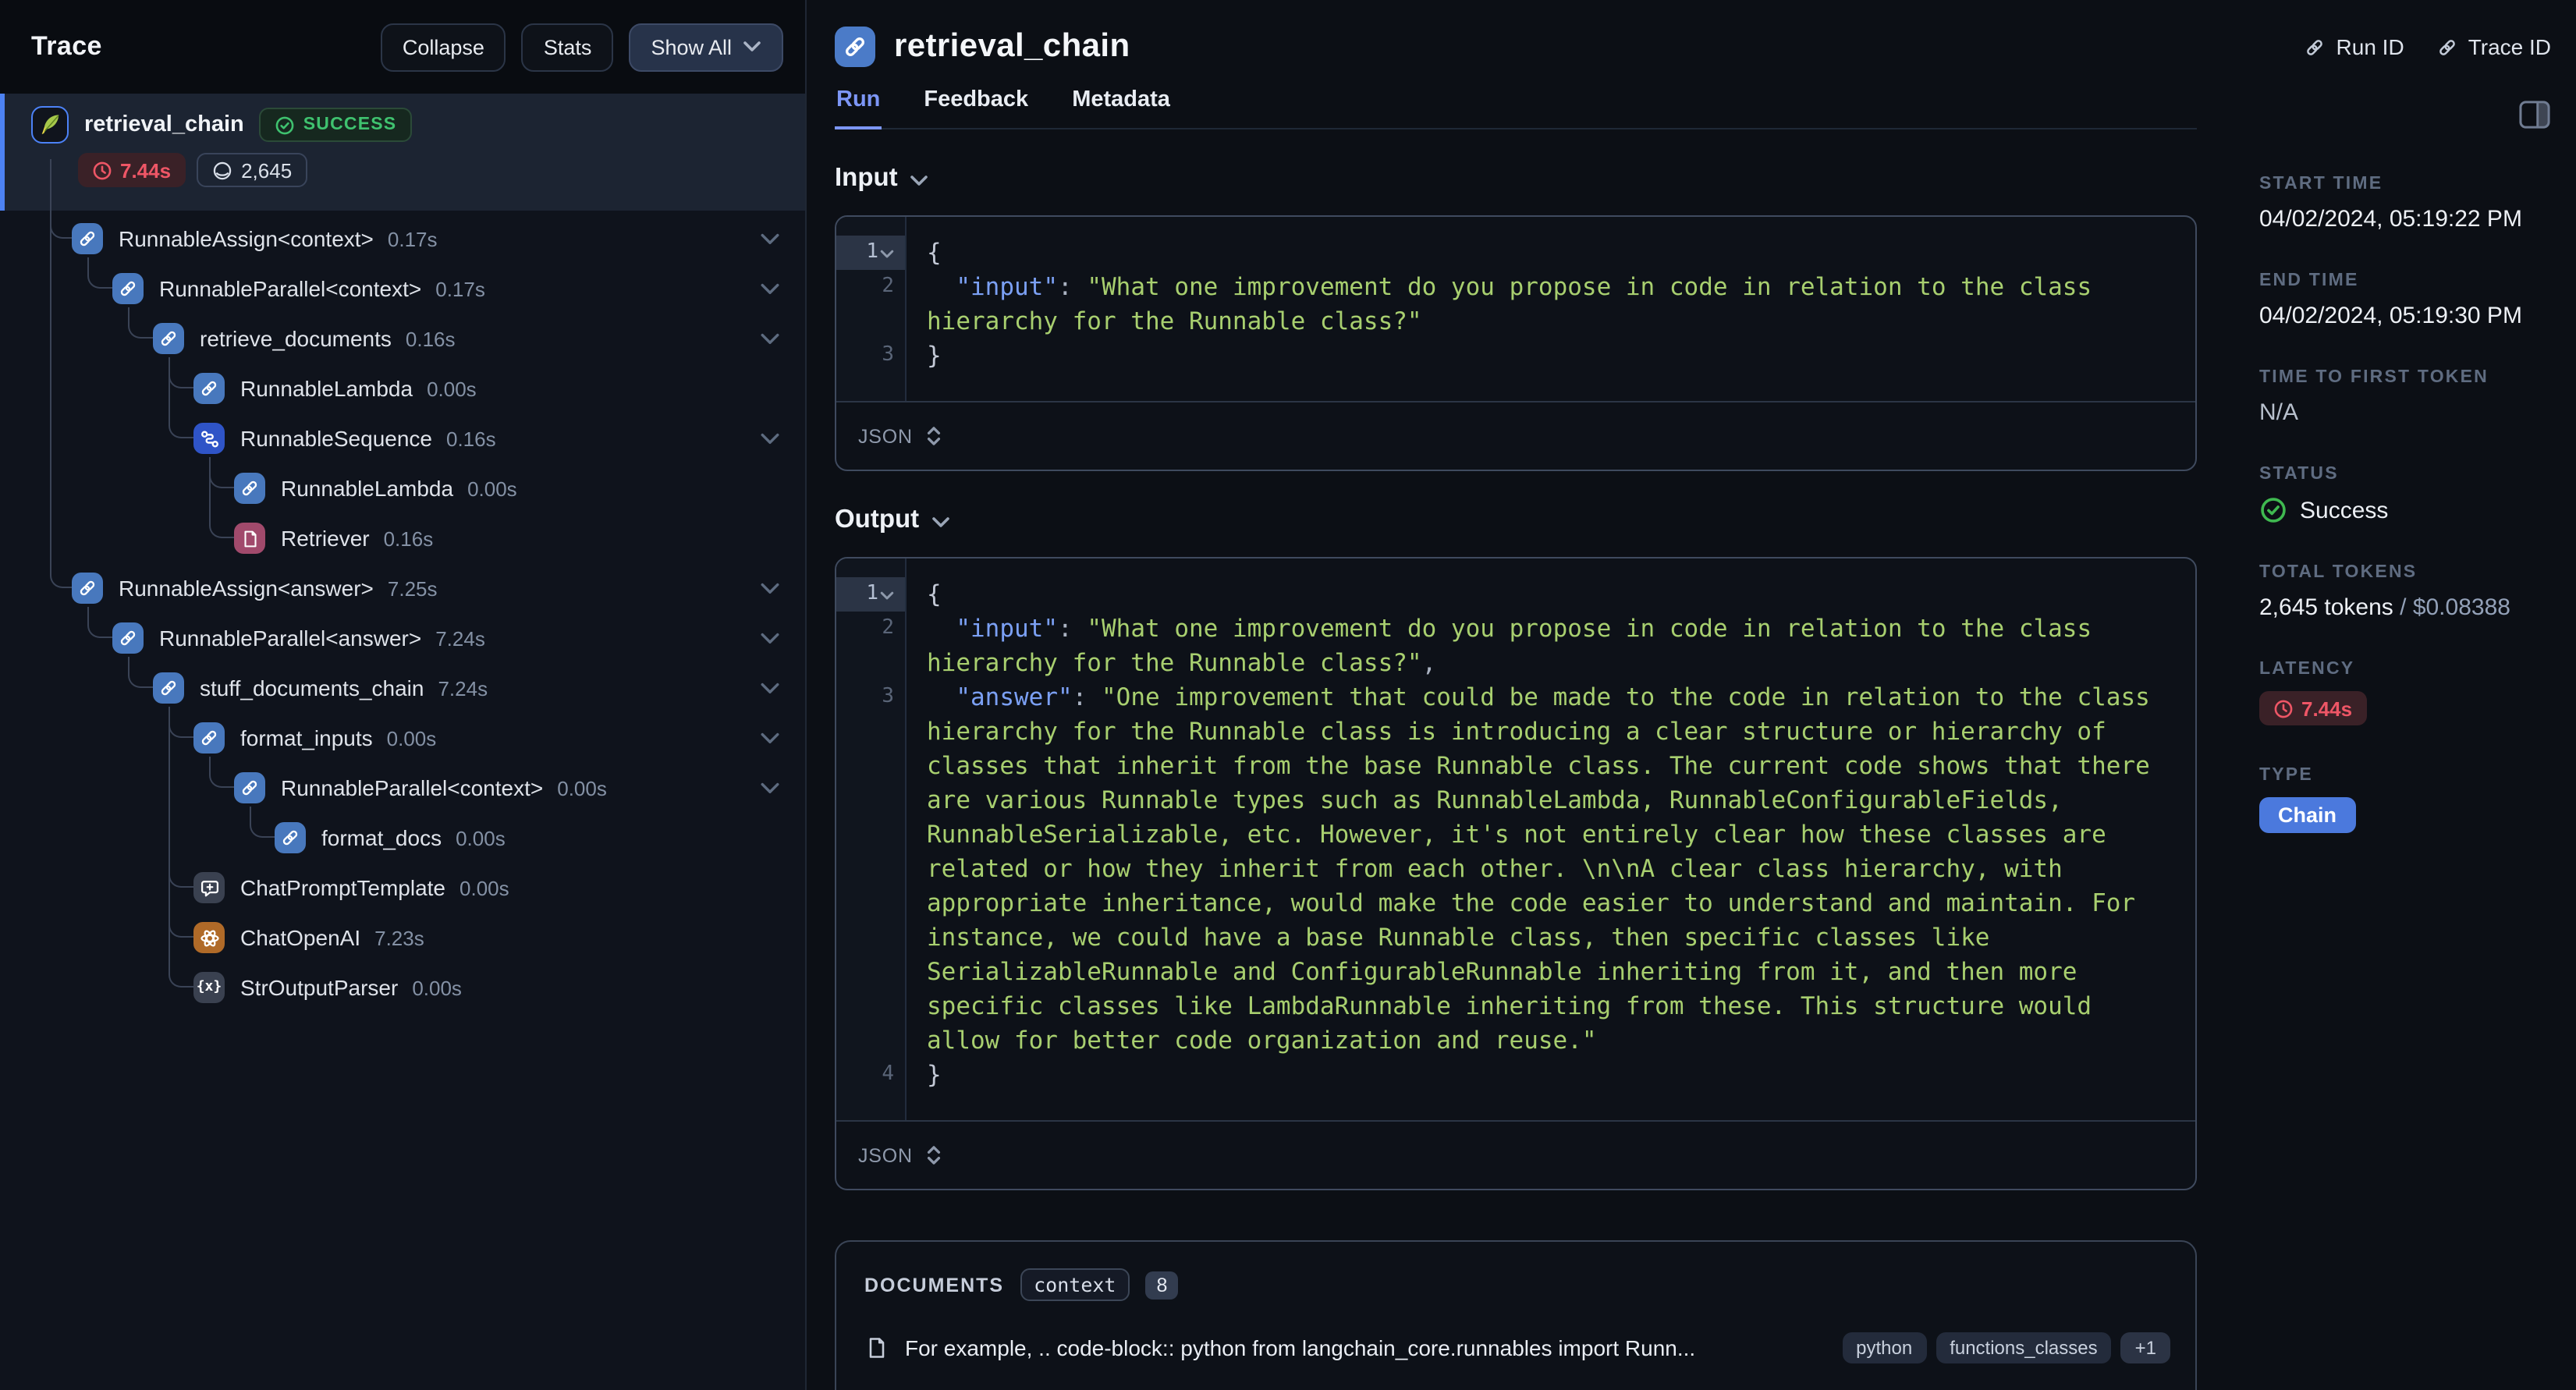  Describe the element at coordinates (402, 438) in the screenshot. I see `tree-row-runnablesequence: RunnableSequence 0.16s` at that location.